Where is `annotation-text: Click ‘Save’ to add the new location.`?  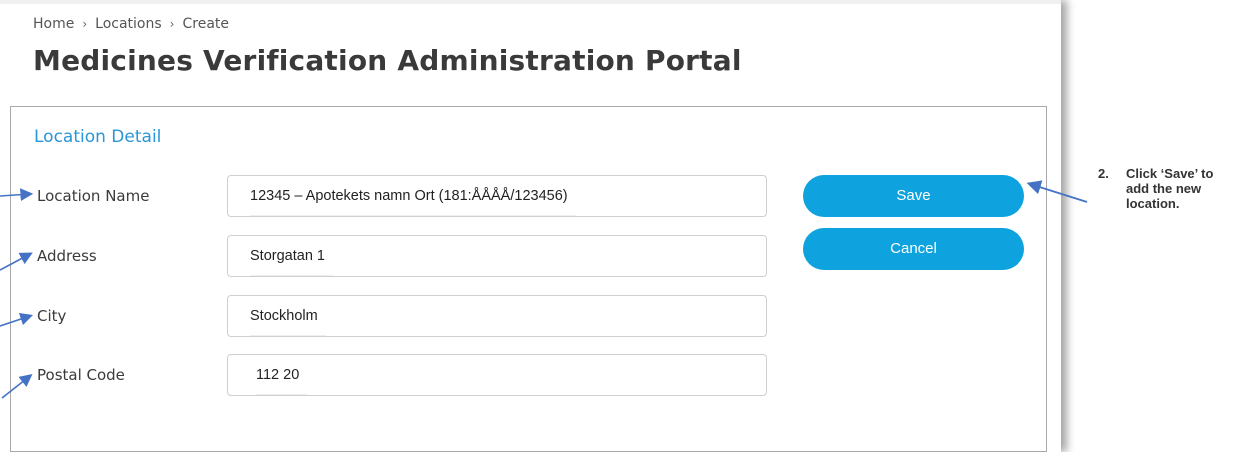 annotation-text: Click ‘Save’ to add the new location. is located at coordinates (1170, 188).